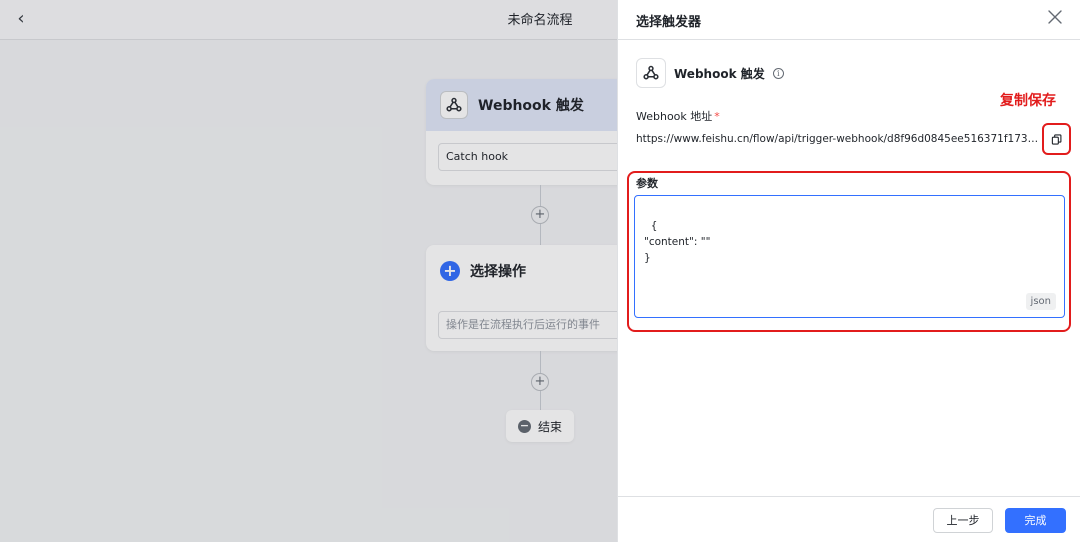  I want to click on json-format-badge: json, so click(1040, 301).